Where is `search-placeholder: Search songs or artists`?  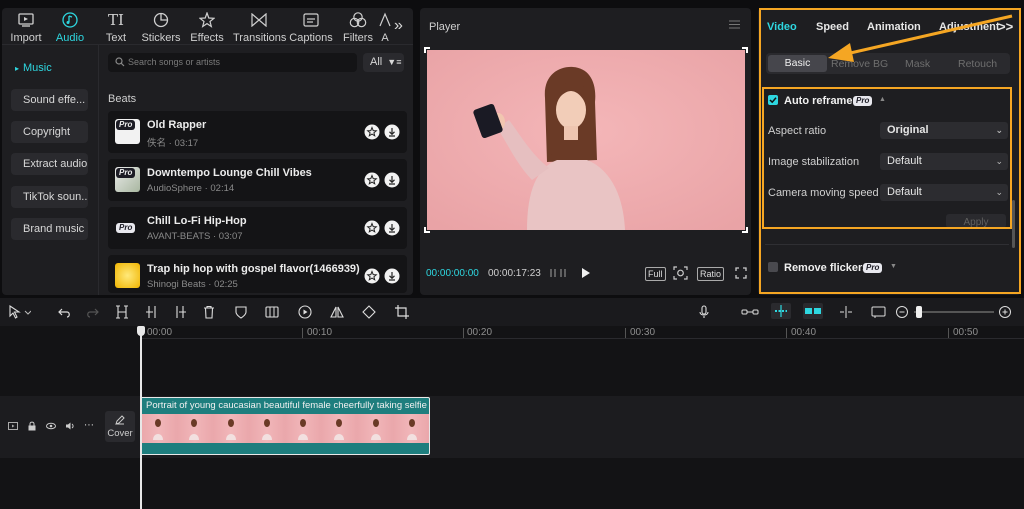 search-placeholder: Search songs or artists is located at coordinates (174, 62).